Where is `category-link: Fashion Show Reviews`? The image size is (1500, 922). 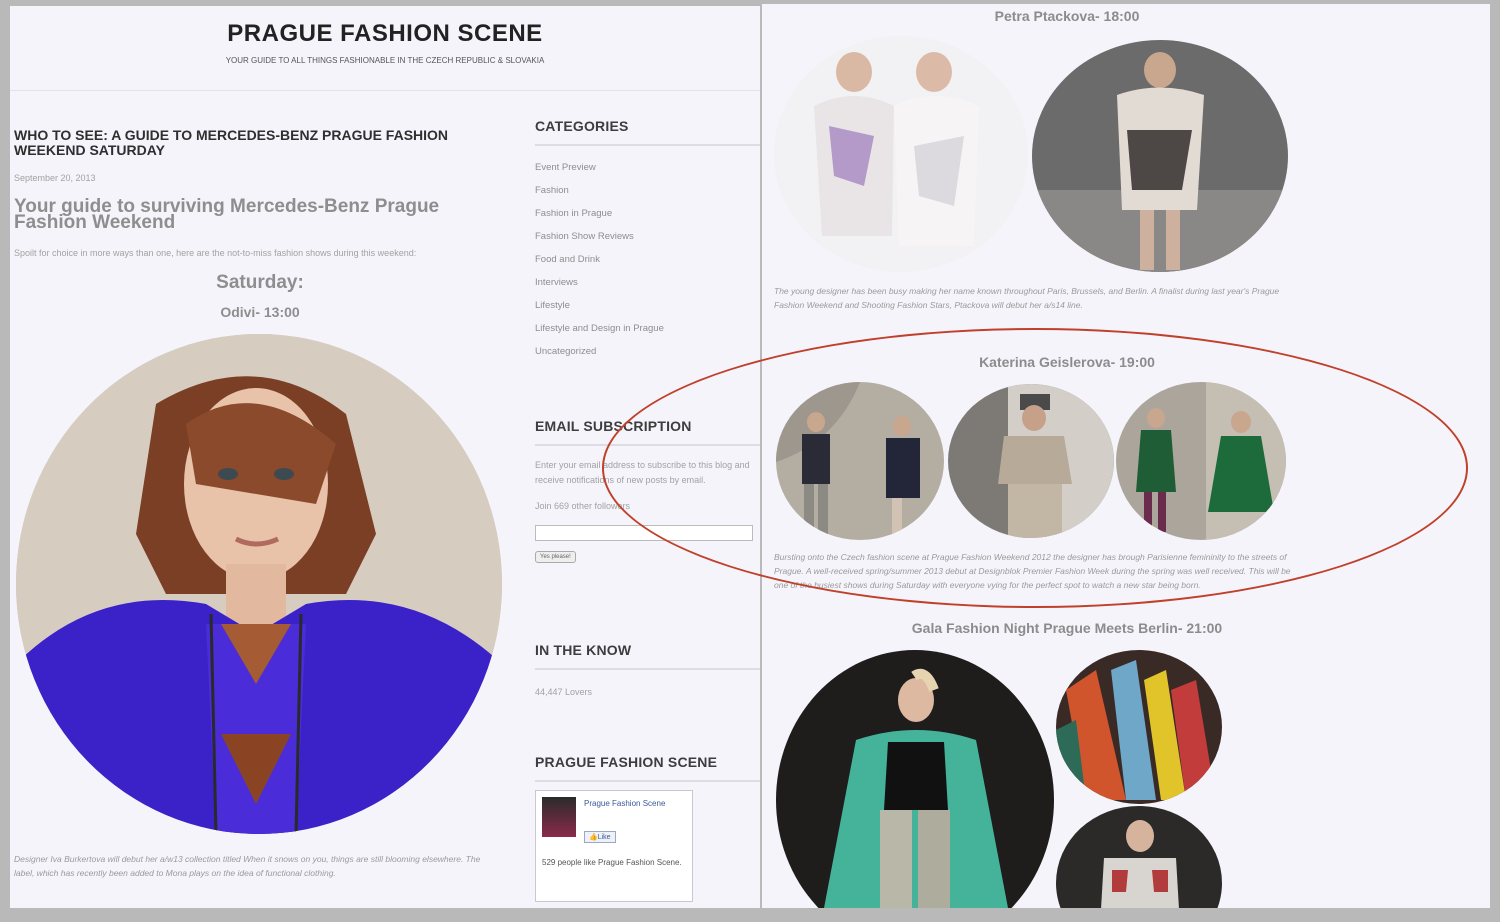
category-link: Fashion Show Reviews is located at coordinates (647, 236).